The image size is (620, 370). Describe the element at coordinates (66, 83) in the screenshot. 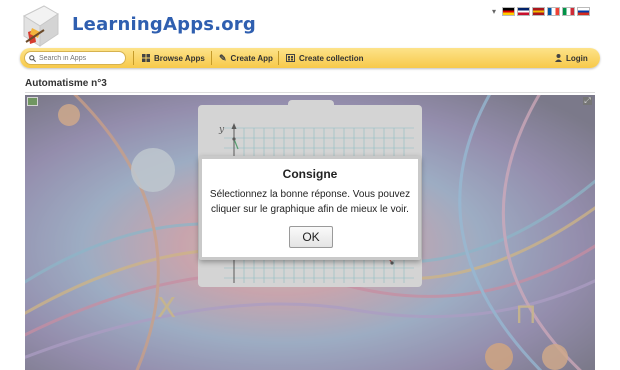

I see `page-title: Automatisme n°3` at that location.